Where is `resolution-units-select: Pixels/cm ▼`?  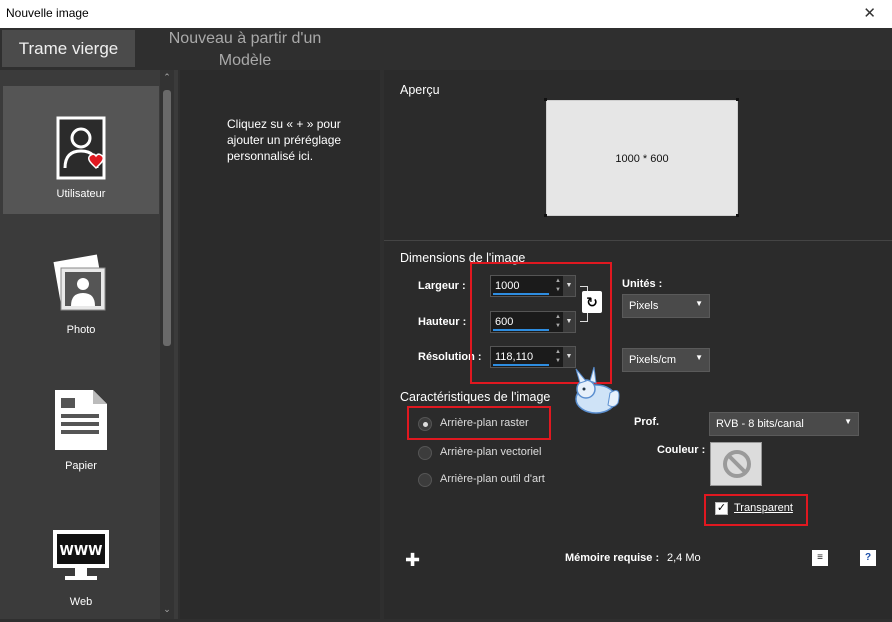
resolution-units-select: Pixels/cm ▼ is located at coordinates (666, 360).